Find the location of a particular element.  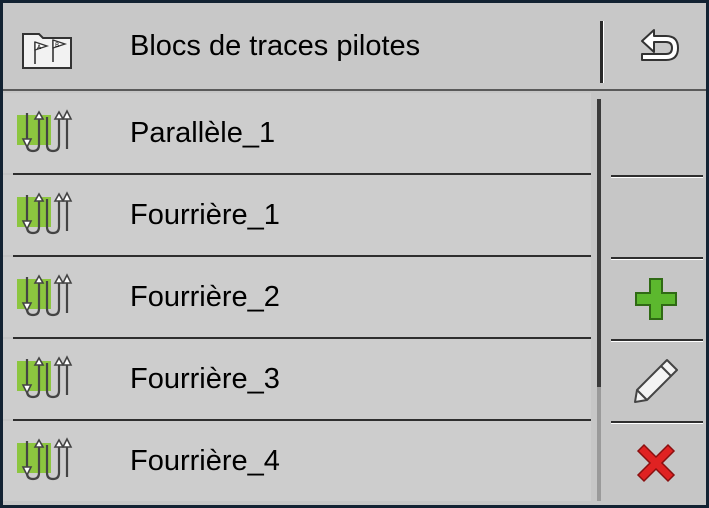

delete-button is located at coordinates (655, 463).